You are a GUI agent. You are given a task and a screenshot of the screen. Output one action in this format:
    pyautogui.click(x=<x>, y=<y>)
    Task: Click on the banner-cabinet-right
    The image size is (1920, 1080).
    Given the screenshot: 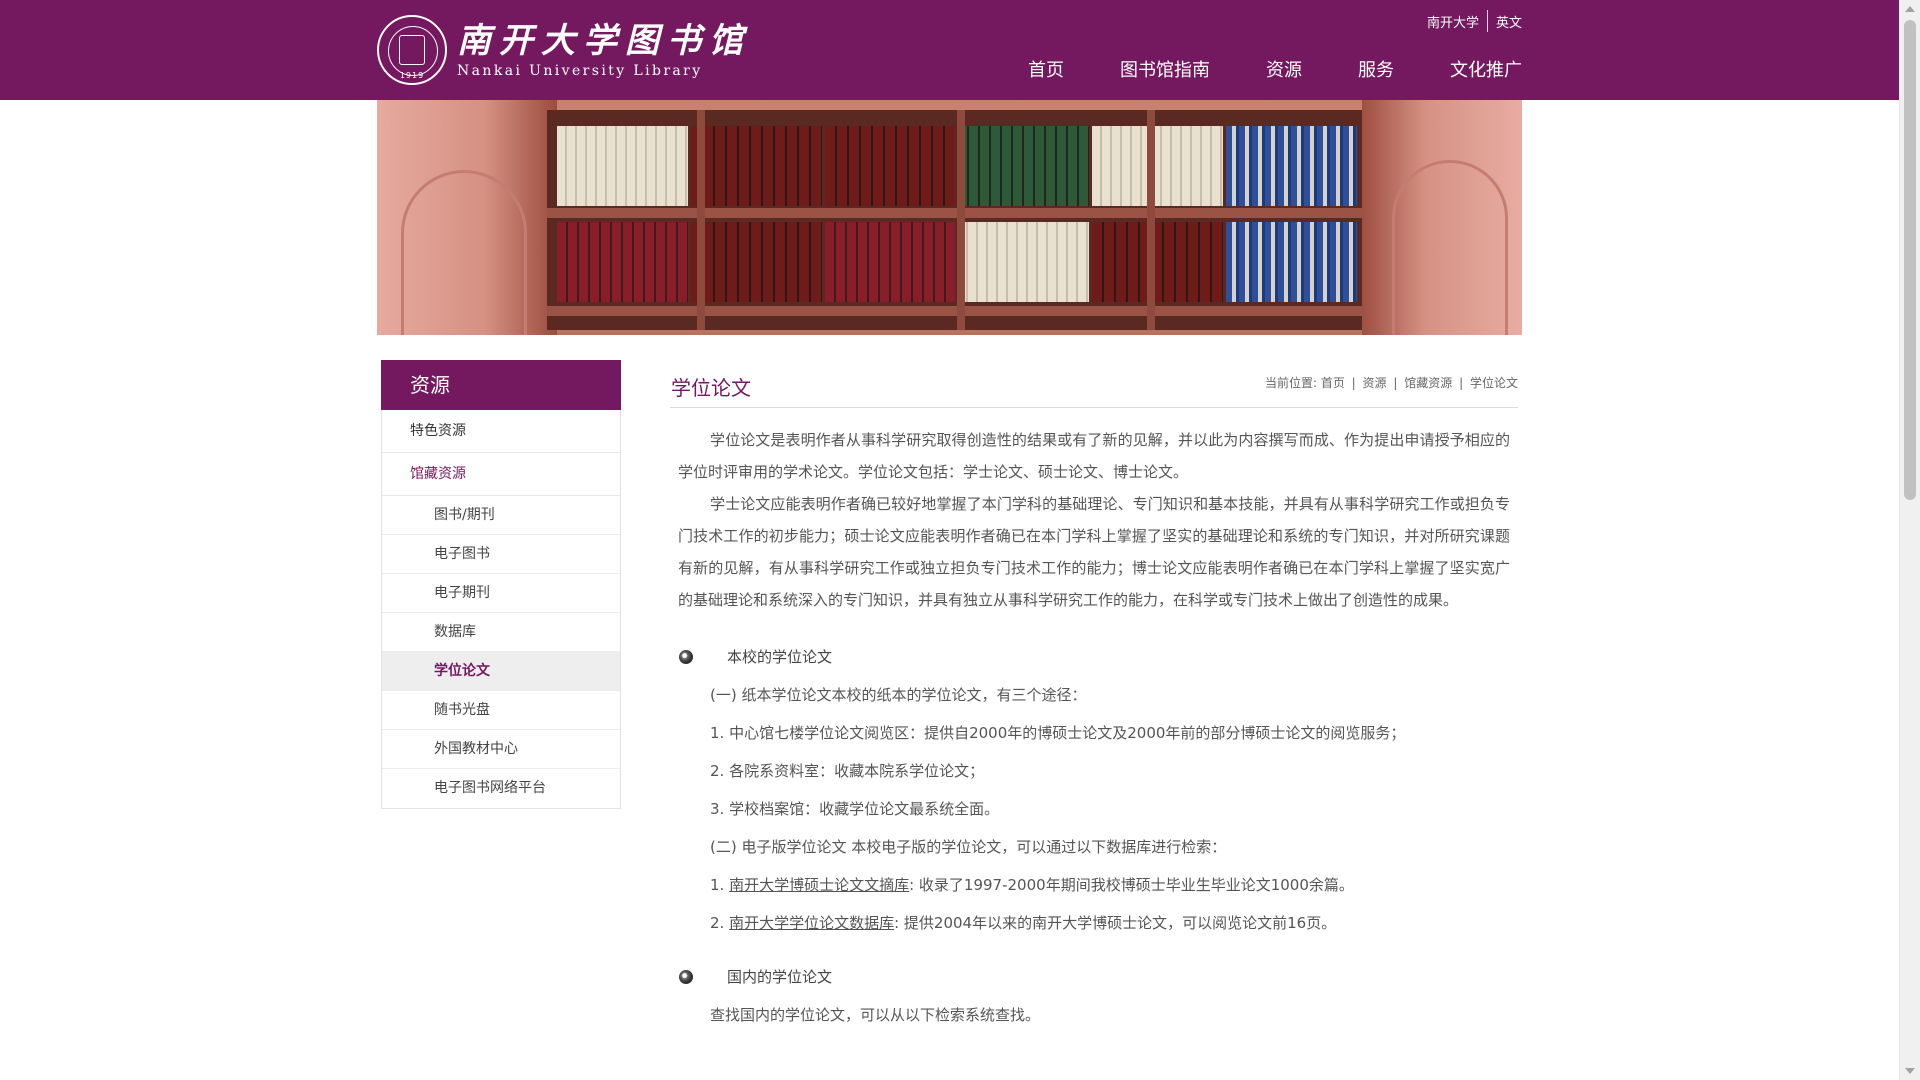 What is the action you would take?
    pyautogui.click(x=1442, y=217)
    